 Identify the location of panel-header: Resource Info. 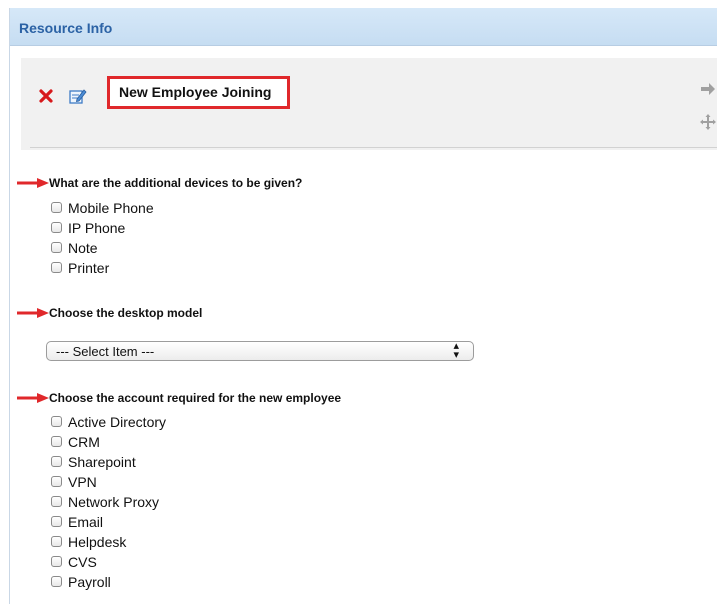
(363, 27).